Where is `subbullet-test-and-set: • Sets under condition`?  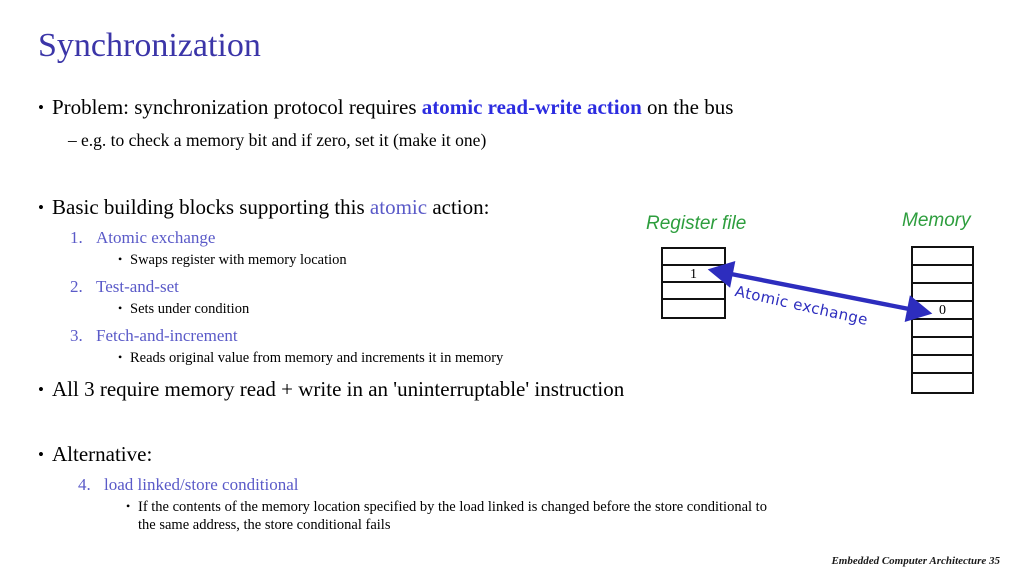
subbullet-test-and-set: • Sets under condition is located at coordinates (183, 308).